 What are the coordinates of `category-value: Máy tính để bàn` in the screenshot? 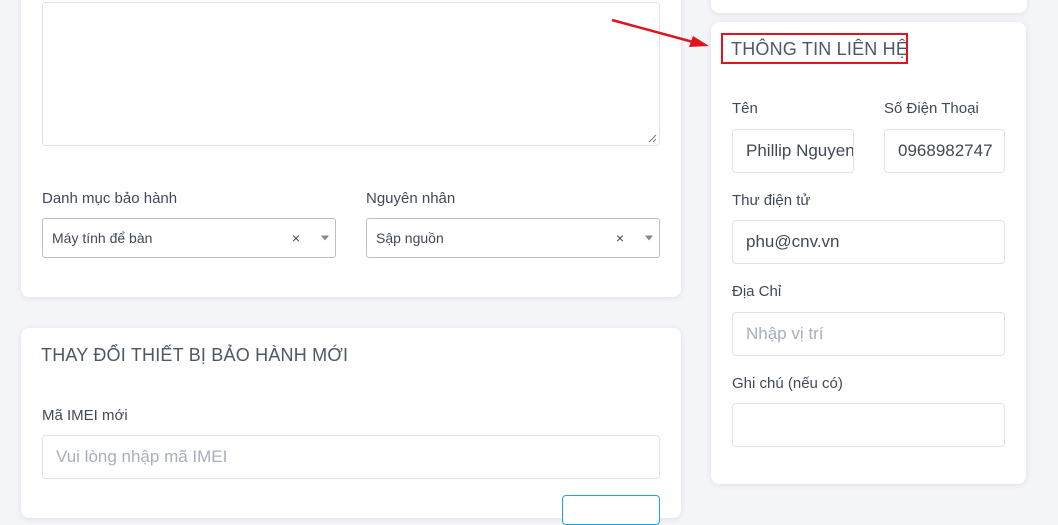 It's located at (102, 238).